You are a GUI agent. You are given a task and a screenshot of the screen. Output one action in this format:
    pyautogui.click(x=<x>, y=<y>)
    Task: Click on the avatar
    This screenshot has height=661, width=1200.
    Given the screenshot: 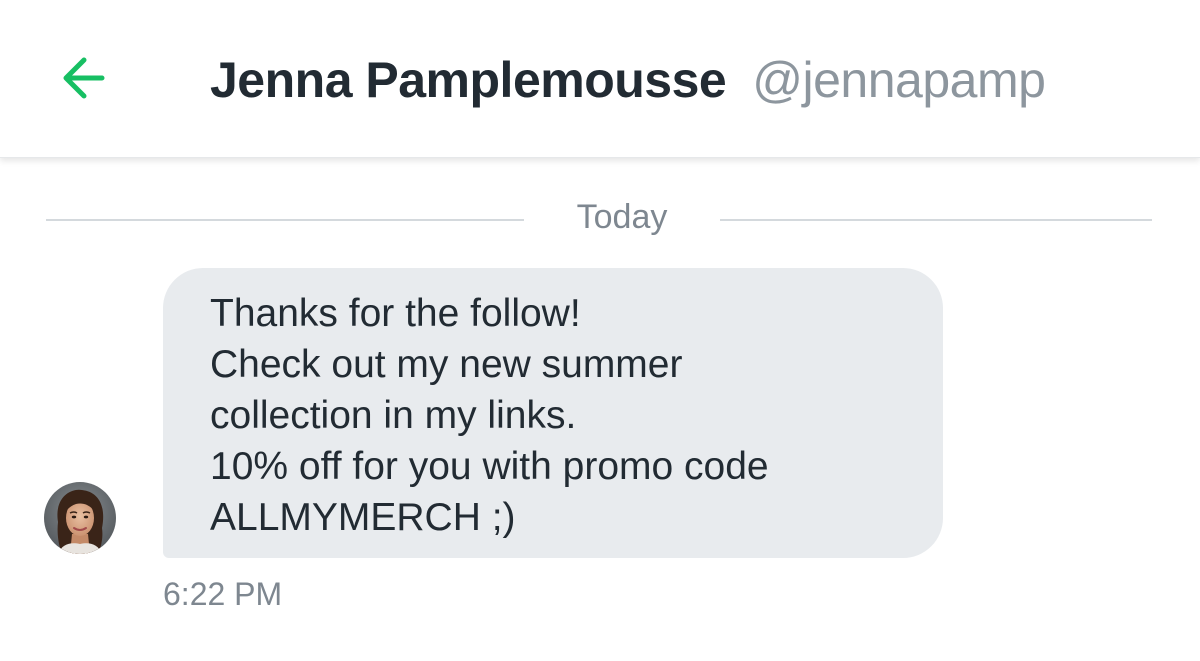 What is the action you would take?
    pyautogui.click(x=80, y=518)
    